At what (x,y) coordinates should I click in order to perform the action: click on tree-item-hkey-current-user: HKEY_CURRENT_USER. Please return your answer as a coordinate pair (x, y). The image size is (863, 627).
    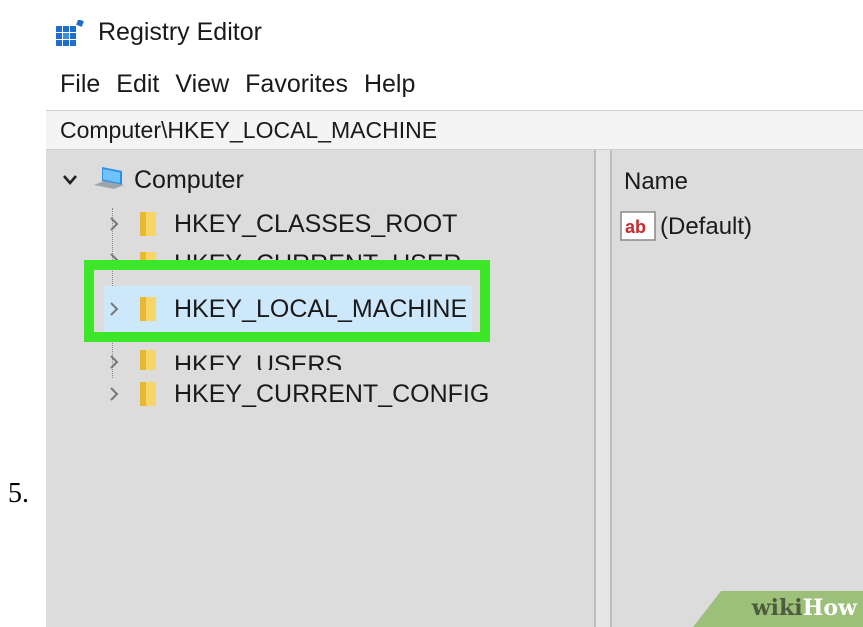
    Looking at the image, I should click on (283, 256).